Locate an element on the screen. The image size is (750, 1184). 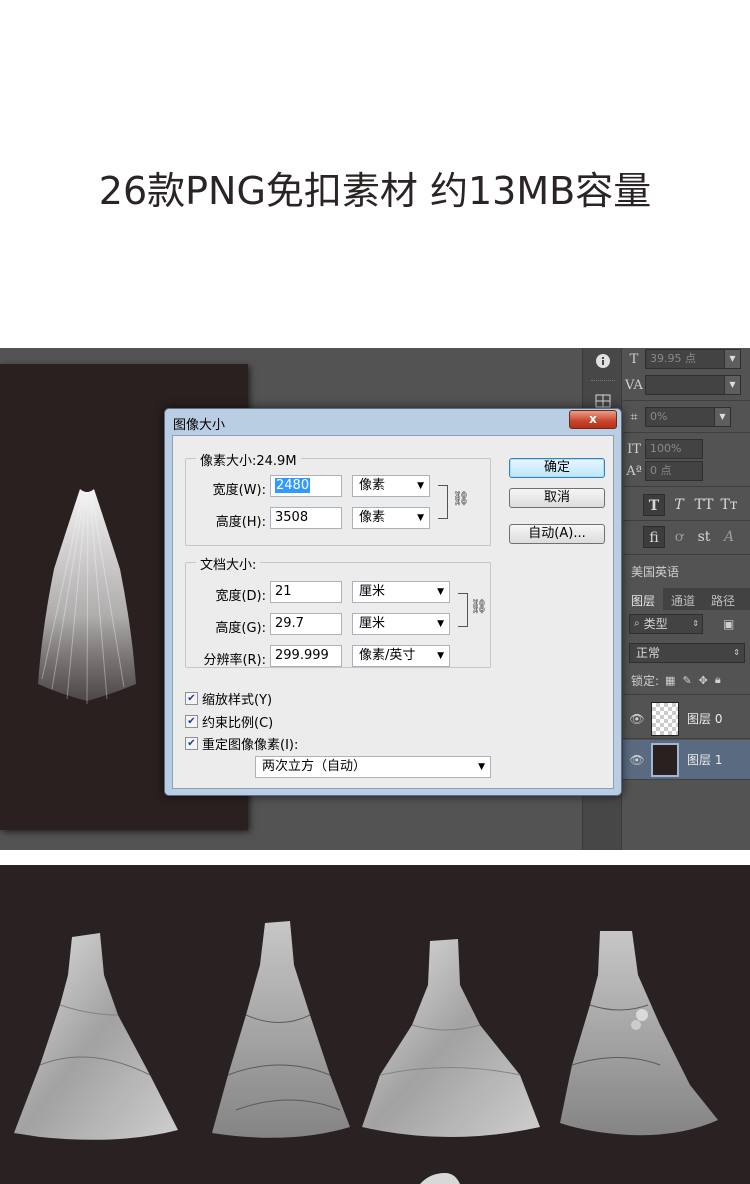
blend-mode-value: 正常 is located at coordinates (648, 653).